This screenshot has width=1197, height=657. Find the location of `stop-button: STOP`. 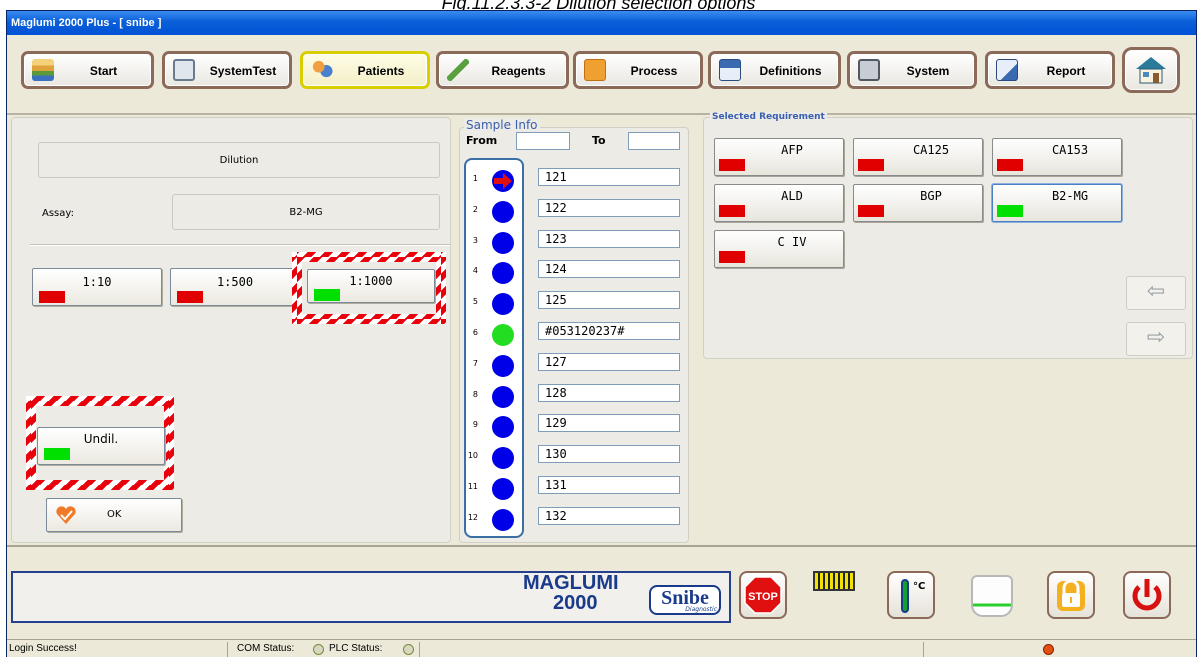

stop-button: STOP is located at coordinates (763, 595).